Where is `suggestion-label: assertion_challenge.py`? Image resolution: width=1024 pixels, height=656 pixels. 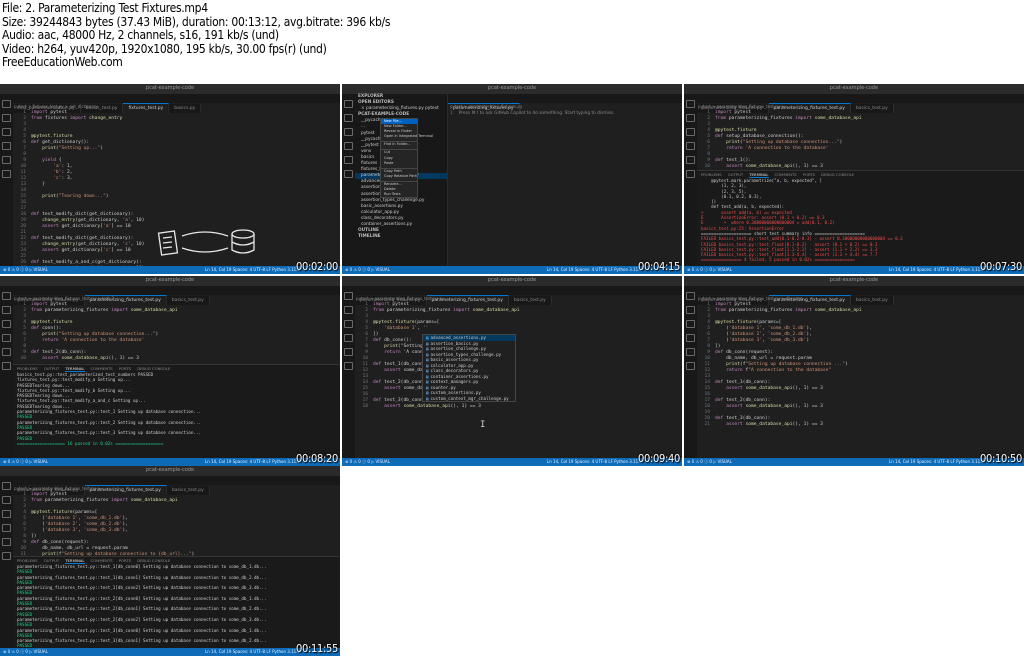
suggestion-label: assertion_challenge.py is located at coordinates (458, 348).